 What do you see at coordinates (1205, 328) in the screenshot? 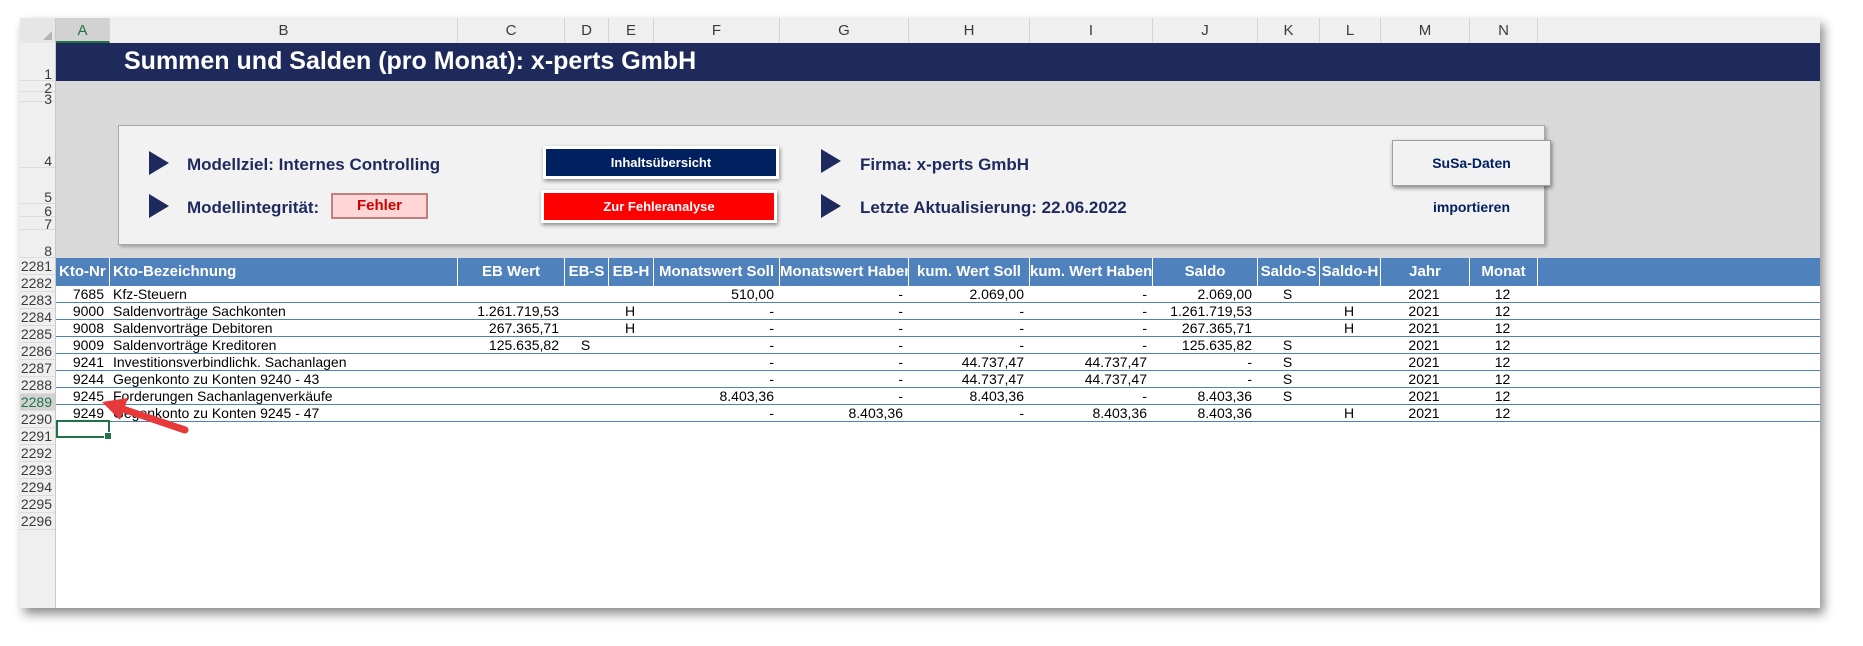
I see `cell-saldo: 267.365,71` at bounding box center [1205, 328].